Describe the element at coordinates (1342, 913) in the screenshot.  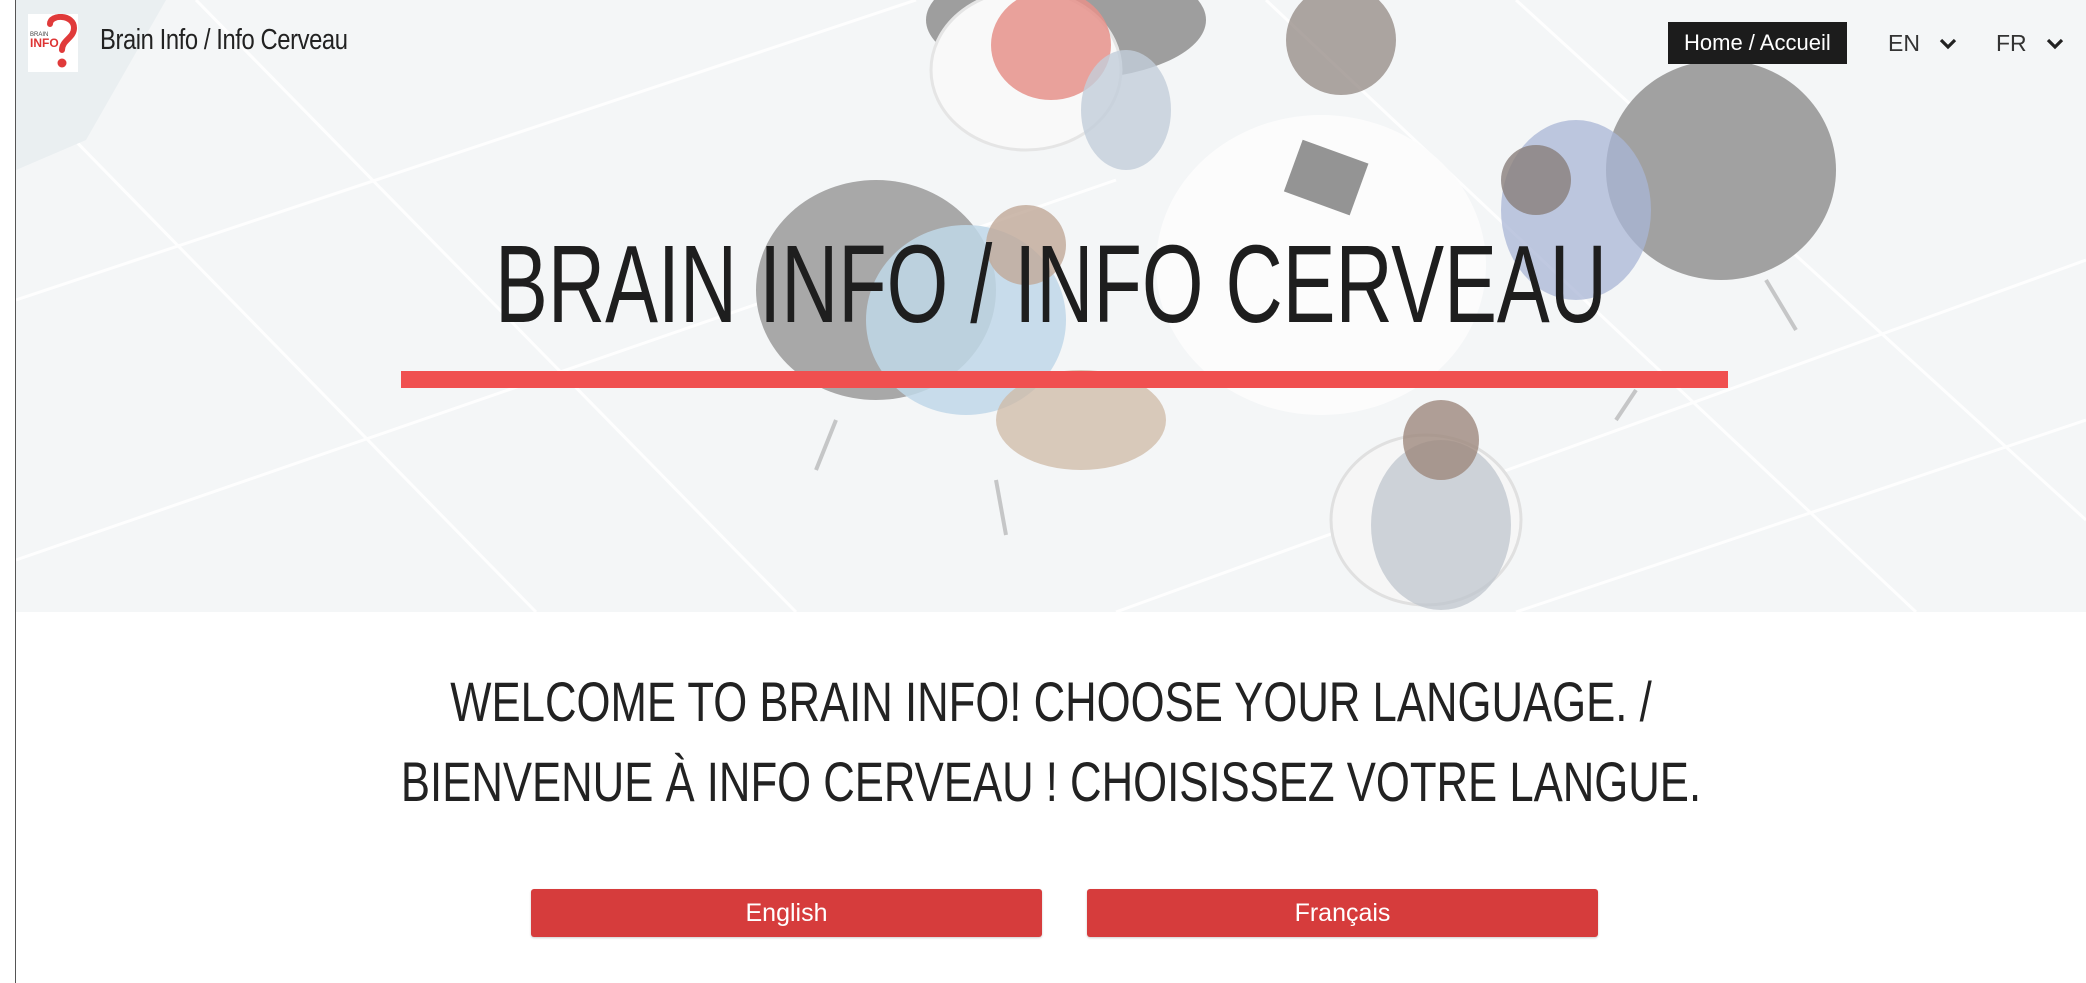
I see `francais-button: Français` at that location.